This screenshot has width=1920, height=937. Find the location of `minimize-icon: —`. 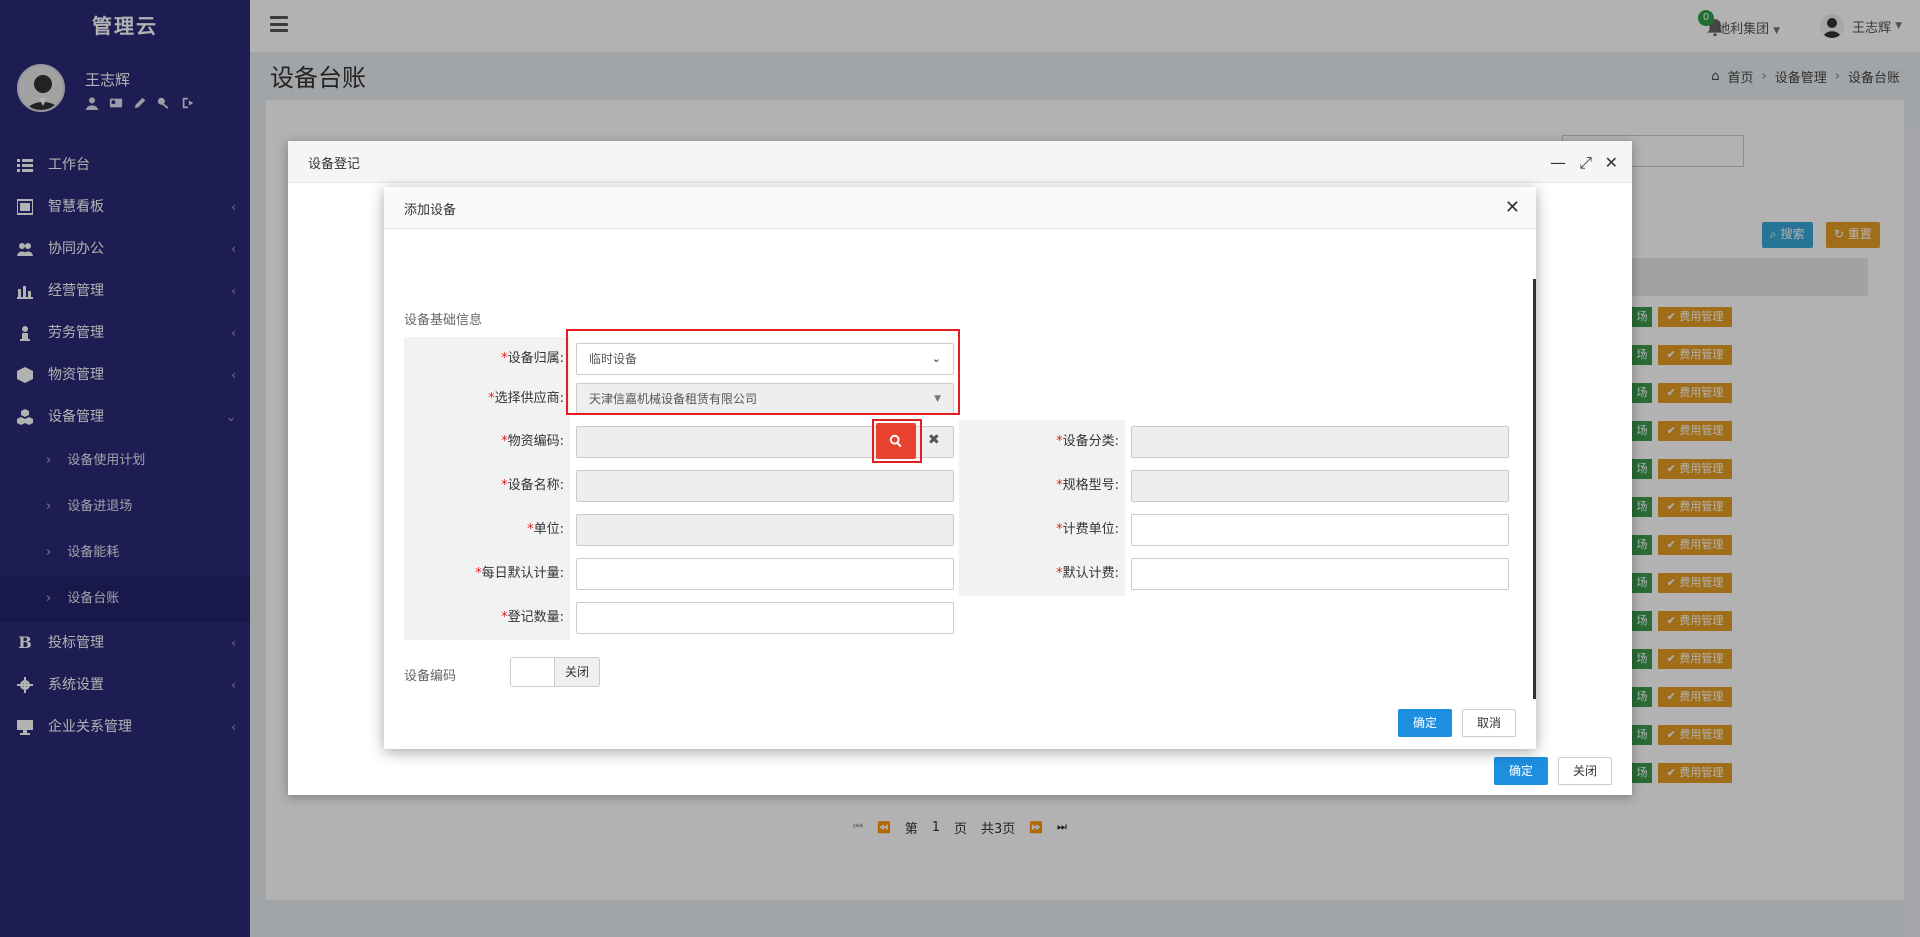

minimize-icon: — is located at coordinates (1558, 162).